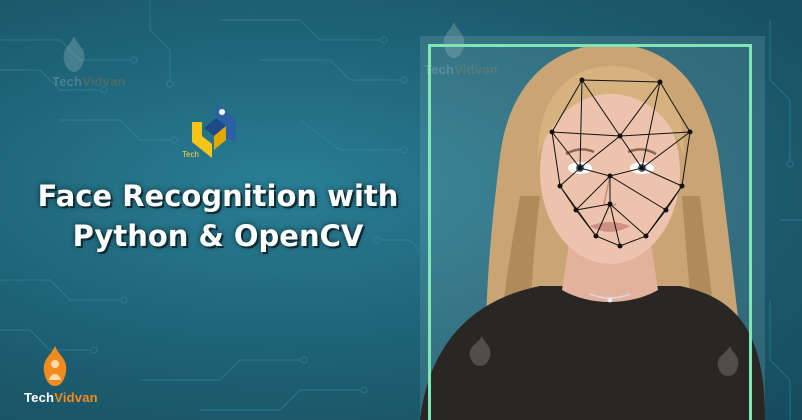 The height and width of the screenshot is (420, 802). I want to click on watermark-text: TechVidvan, so click(89, 81).